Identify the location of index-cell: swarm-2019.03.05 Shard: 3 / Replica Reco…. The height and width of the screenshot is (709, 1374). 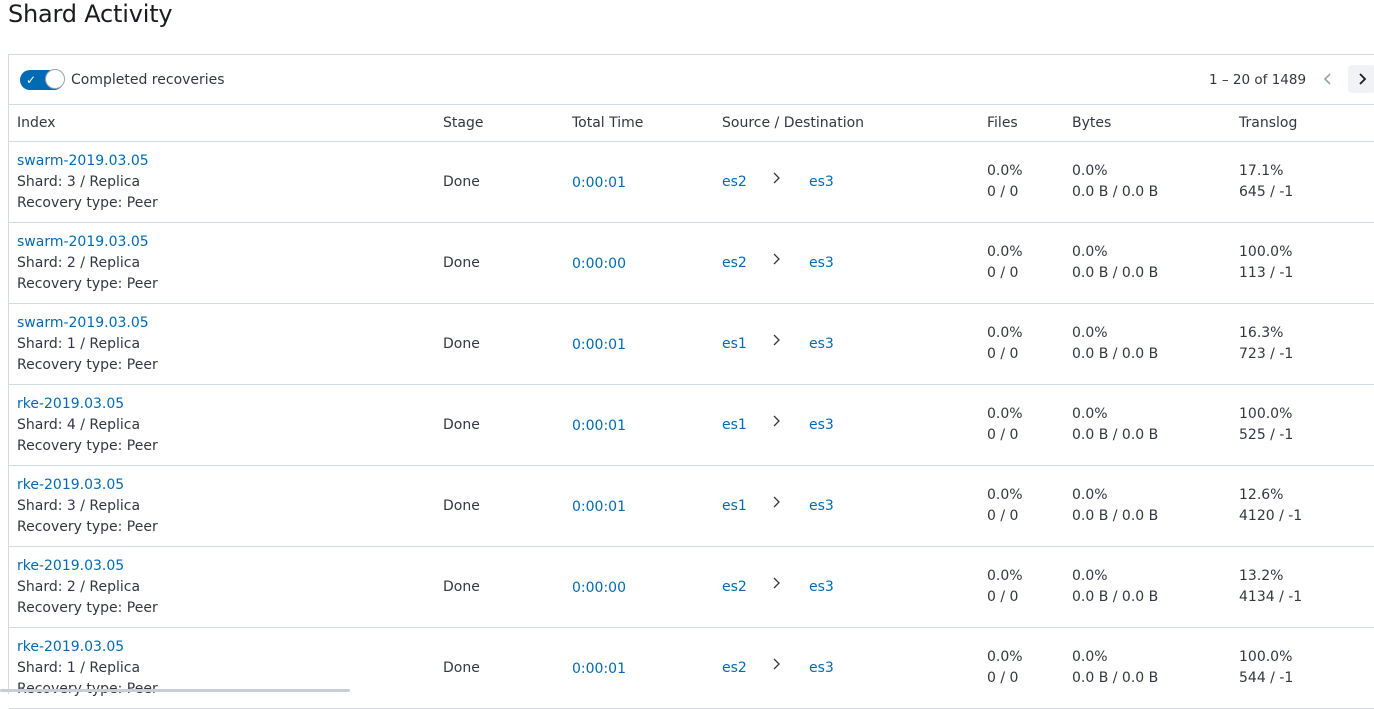
(87, 182).